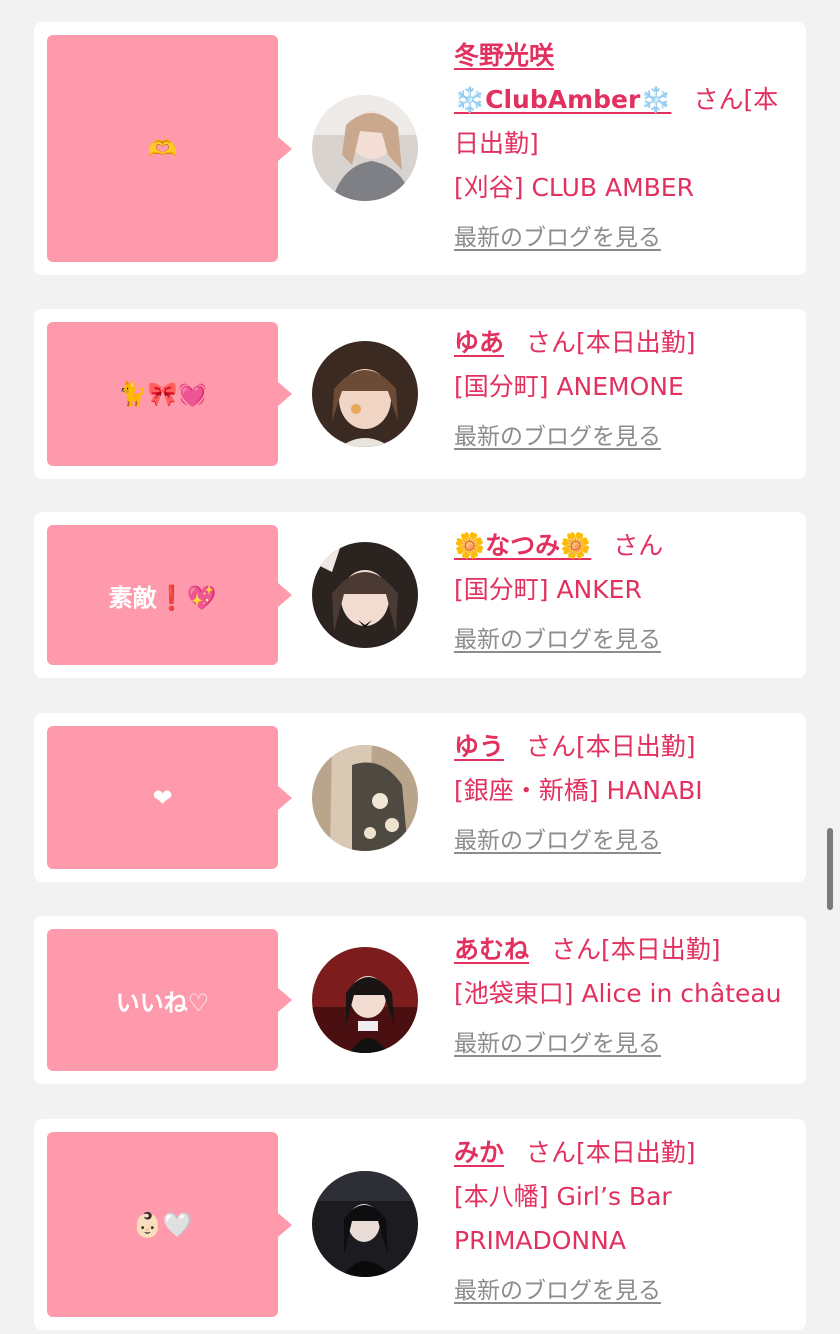 The image size is (840, 1334). I want to click on comment-bubble: 🫶, so click(169, 148).